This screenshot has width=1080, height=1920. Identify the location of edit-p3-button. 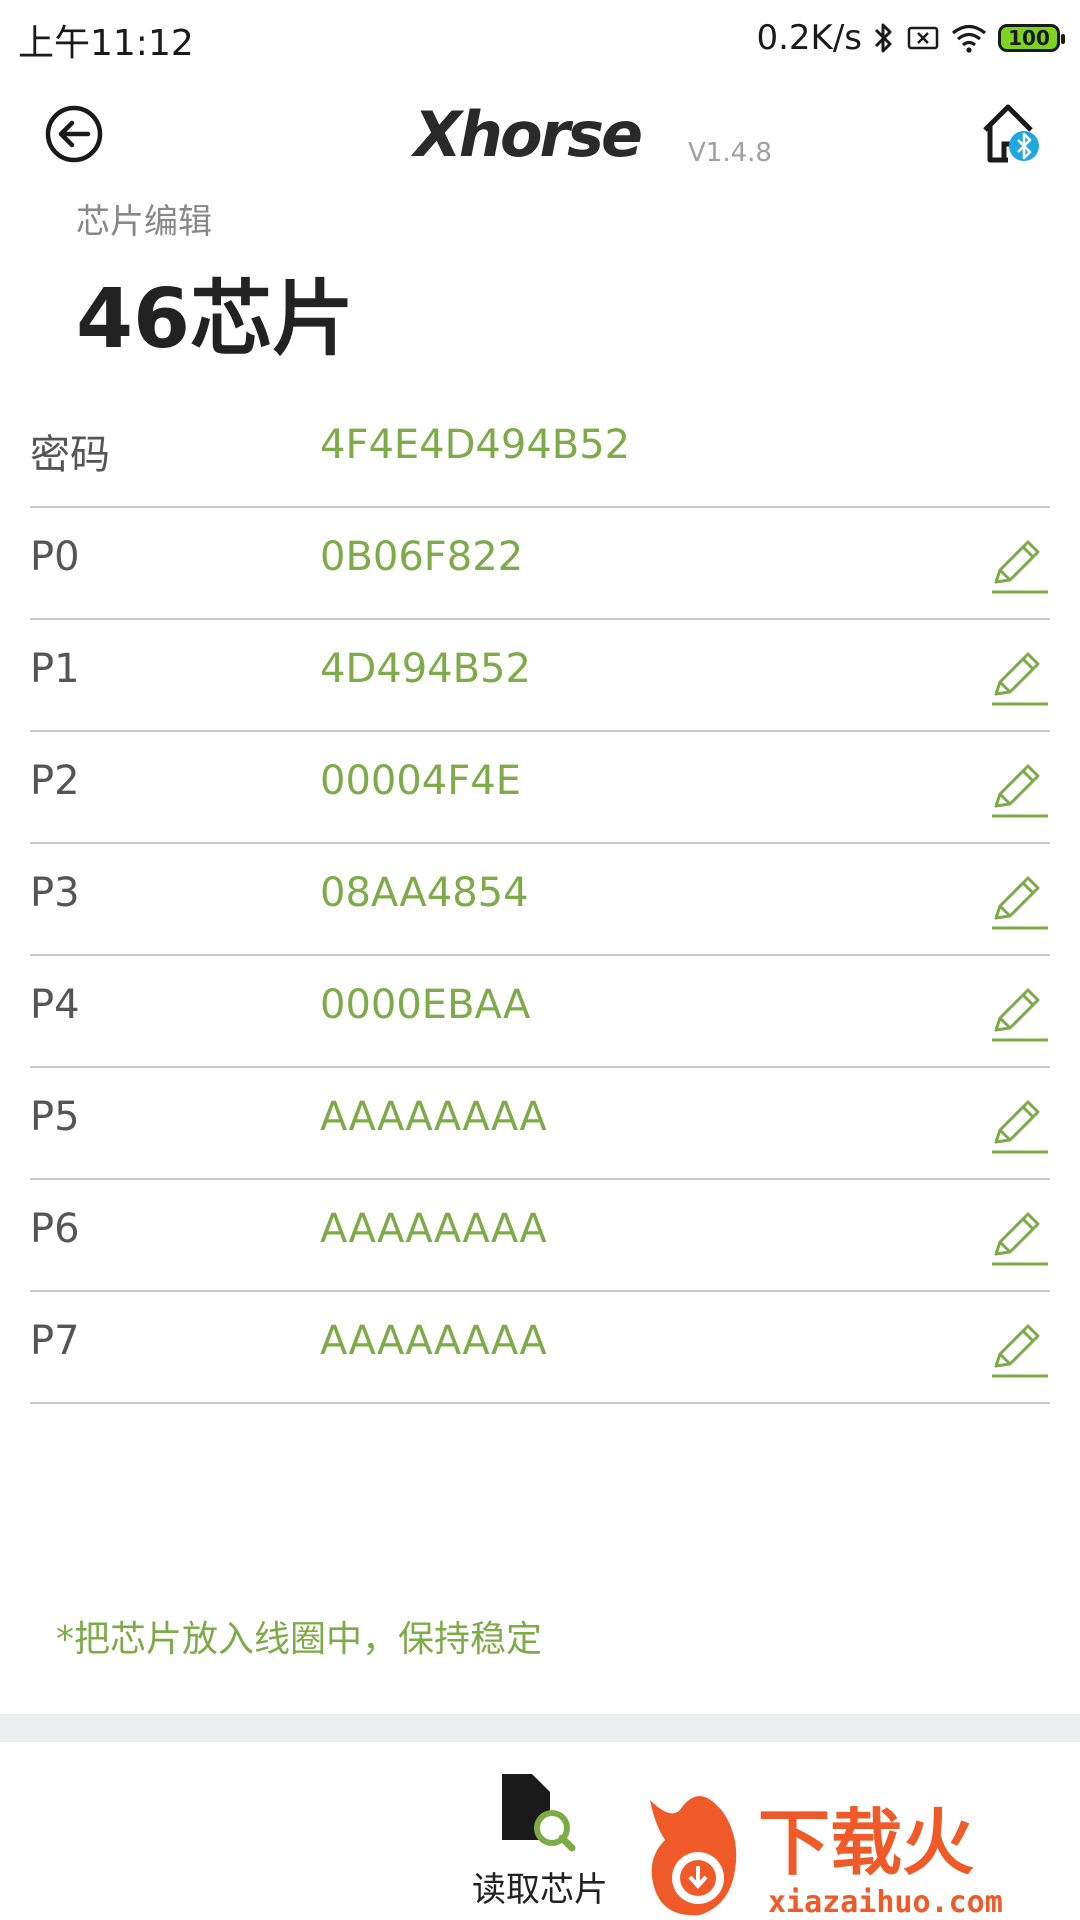
(1019, 901).